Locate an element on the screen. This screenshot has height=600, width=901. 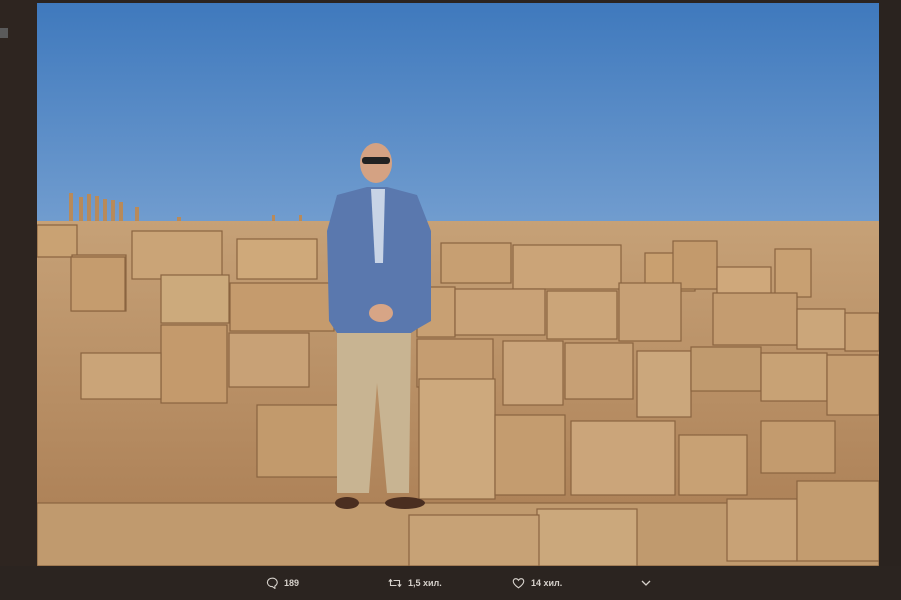
heart-icon is located at coordinates (518, 583).